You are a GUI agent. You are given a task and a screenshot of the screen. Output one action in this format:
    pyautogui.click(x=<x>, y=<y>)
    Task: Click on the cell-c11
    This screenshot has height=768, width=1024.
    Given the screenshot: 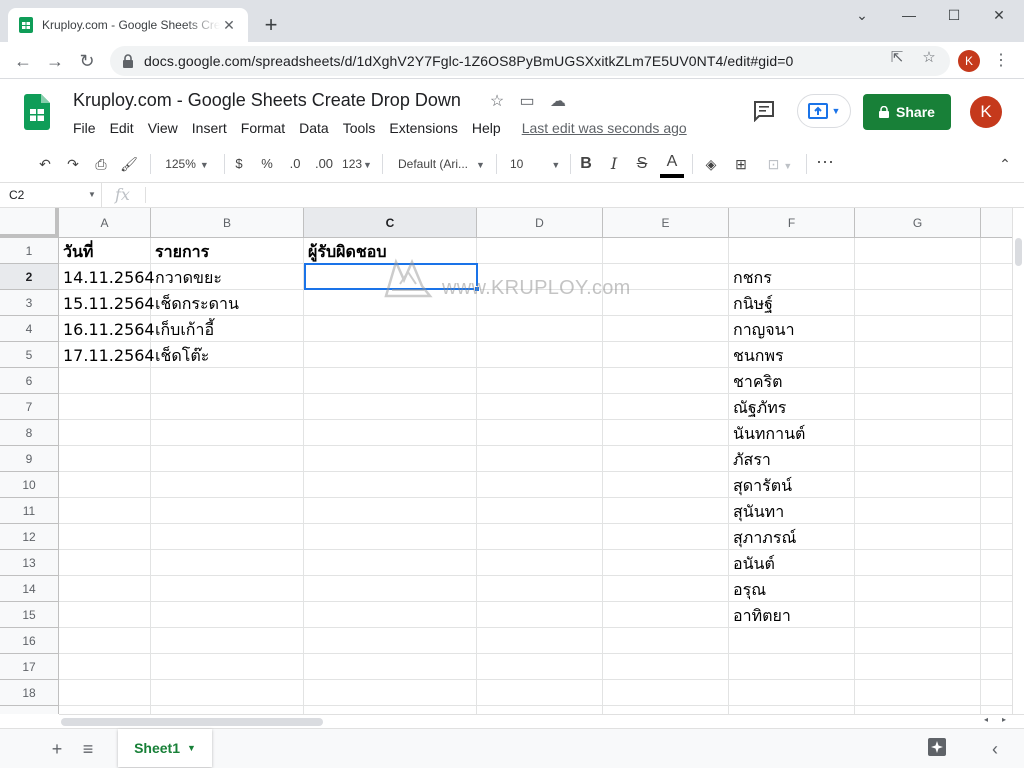 What is the action you would take?
    pyautogui.click(x=390, y=511)
    